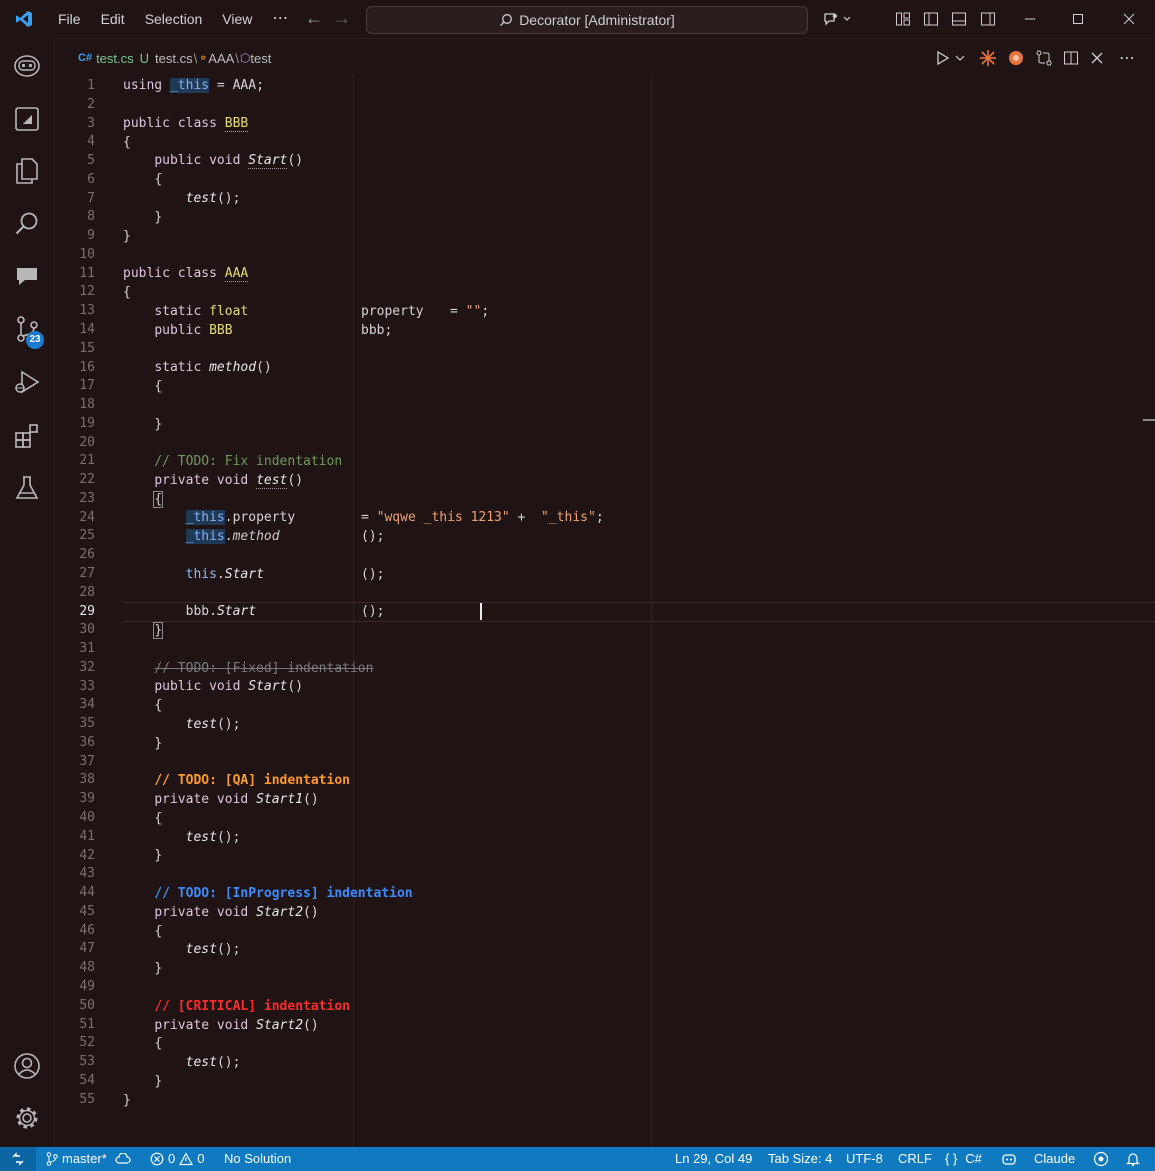 The width and height of the screenshot is (1155, 1171). Describe the element at coordinates (605, 536) in the screenshot. I see `code-line: _this.method ();` at that location.